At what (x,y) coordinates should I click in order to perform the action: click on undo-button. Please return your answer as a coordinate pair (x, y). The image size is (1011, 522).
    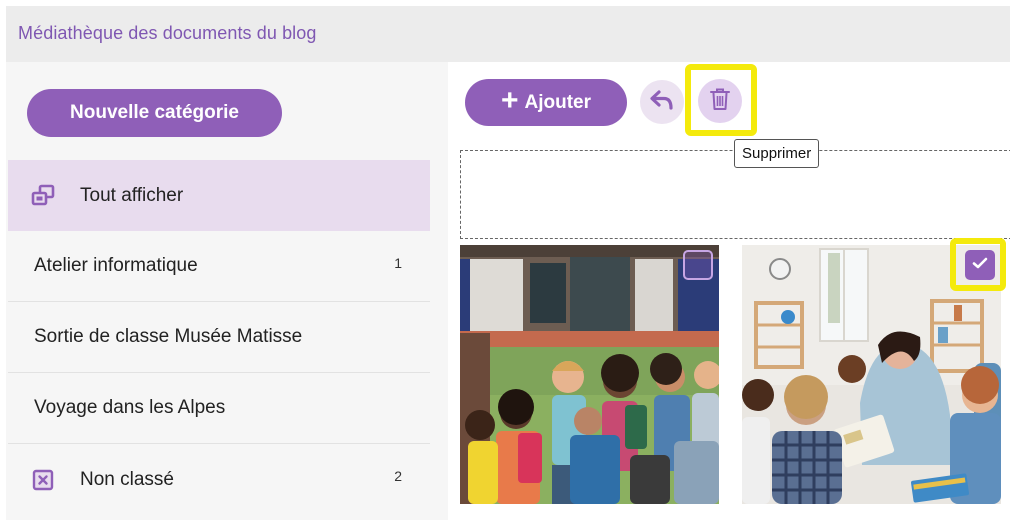
    Looking at the image, I should click on (662, 102).